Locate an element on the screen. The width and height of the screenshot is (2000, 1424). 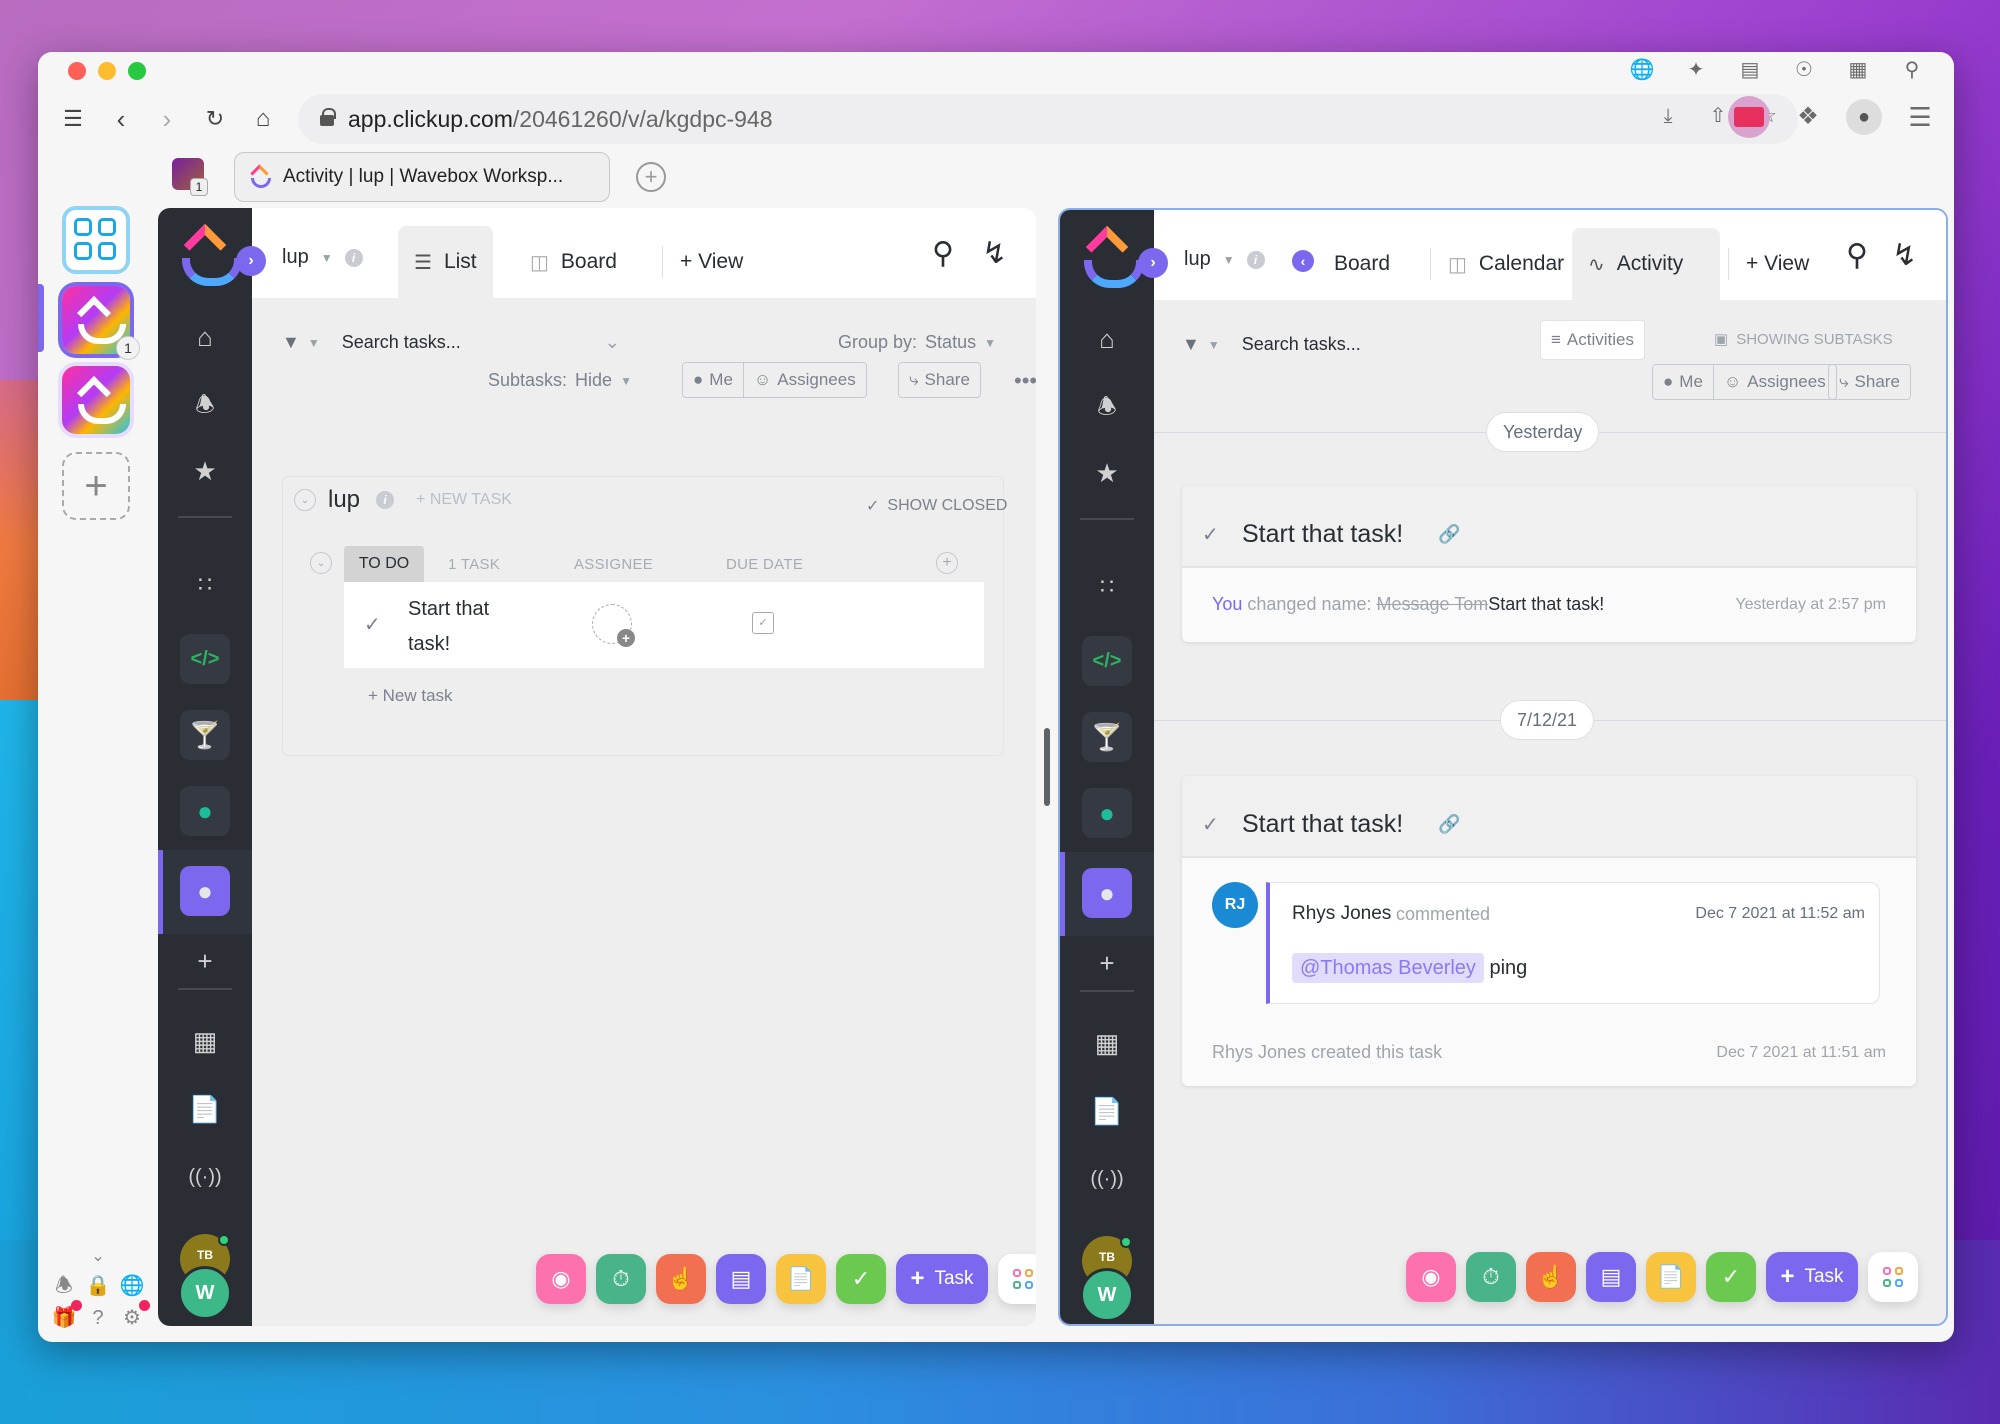
reader-list-icon: ☰ is located at coordinates (73, 119).